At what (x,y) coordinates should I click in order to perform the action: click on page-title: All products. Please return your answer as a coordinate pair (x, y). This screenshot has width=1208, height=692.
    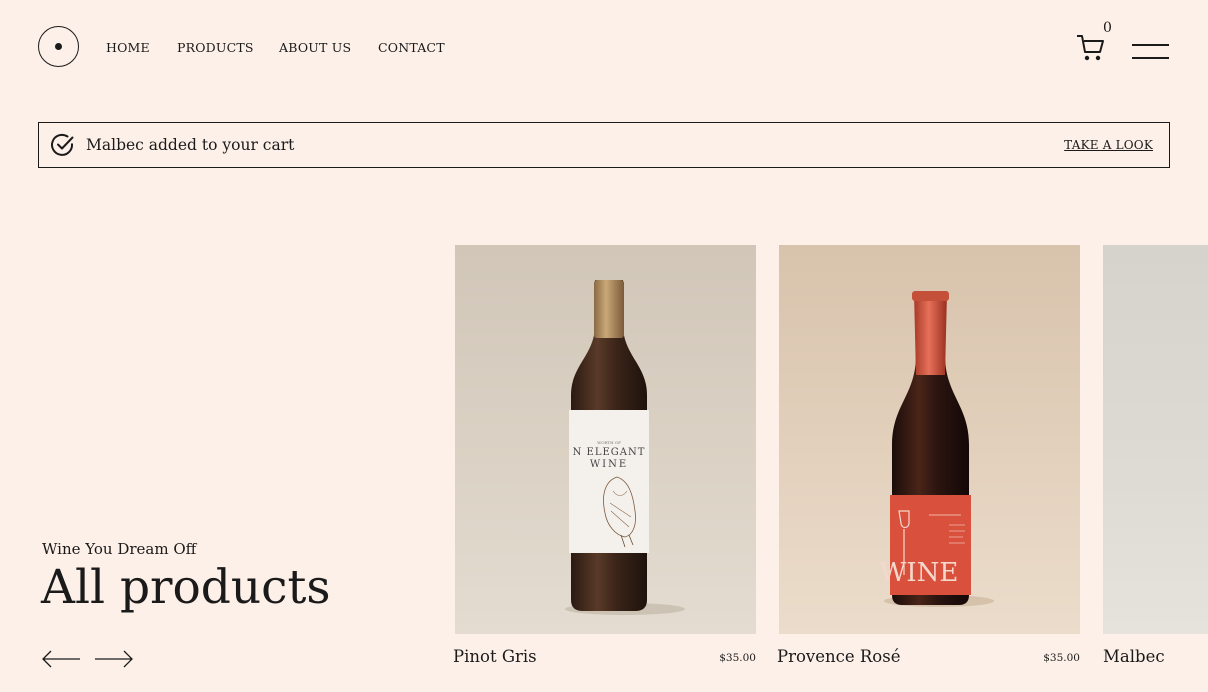
    Looking at the image, I should click on (186, 587).